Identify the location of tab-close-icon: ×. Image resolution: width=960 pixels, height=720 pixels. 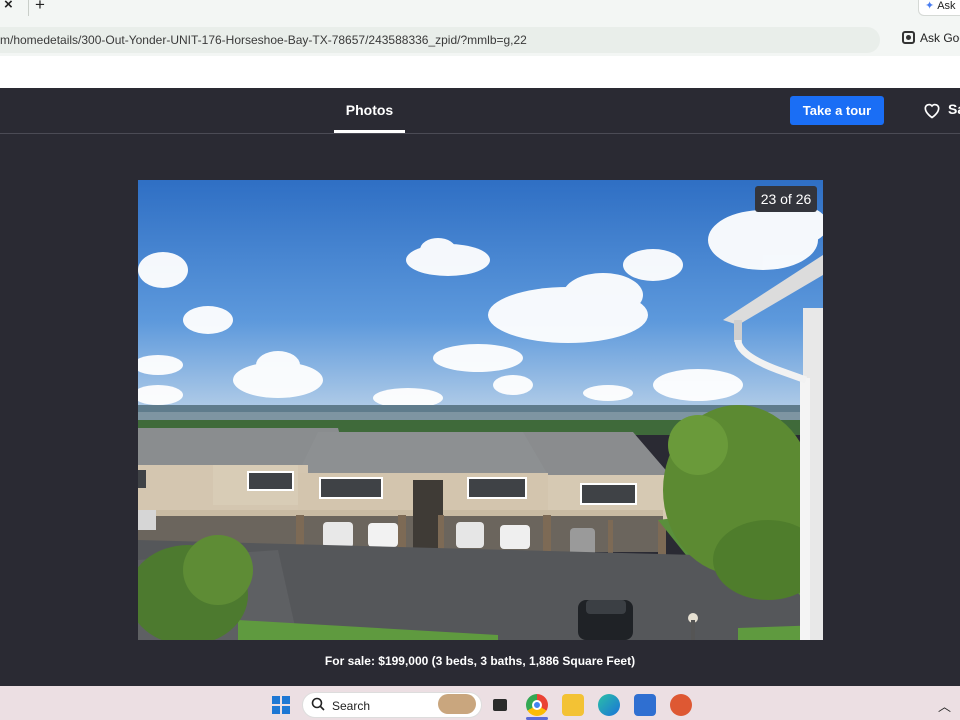
(13, 8).